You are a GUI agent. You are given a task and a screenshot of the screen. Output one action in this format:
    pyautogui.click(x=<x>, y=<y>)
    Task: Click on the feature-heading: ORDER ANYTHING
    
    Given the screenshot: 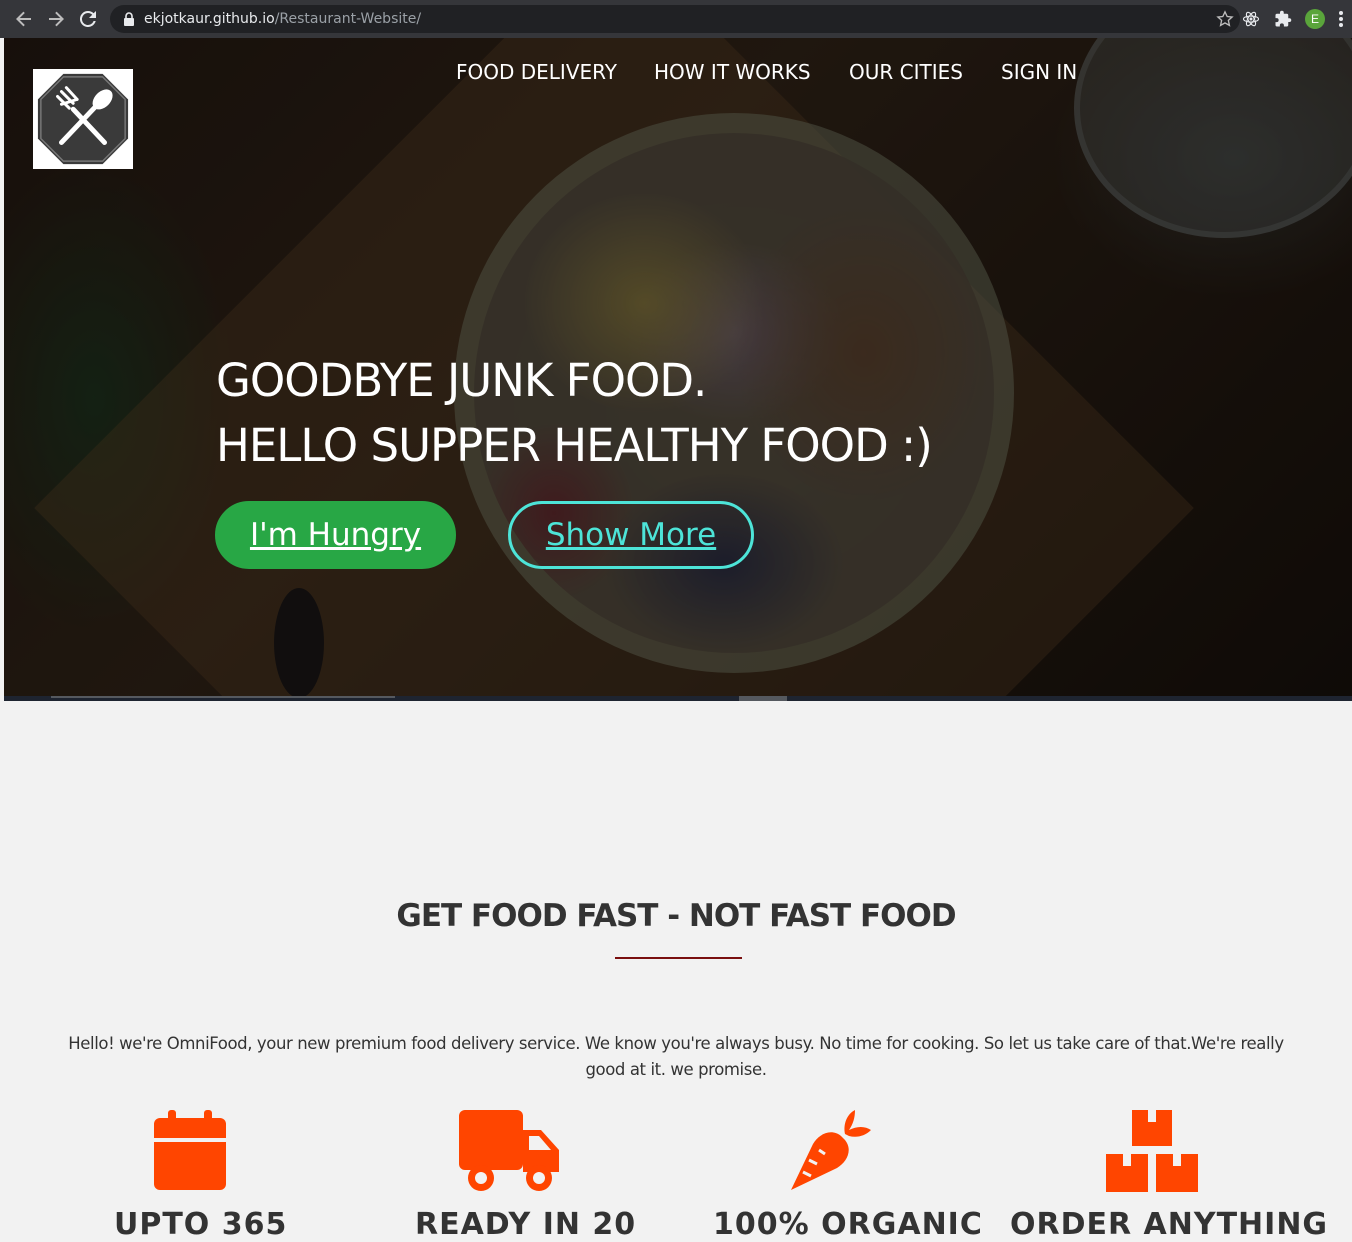 What is the action you would take?
    pyautogui.click(x=1169, y=1224)
    